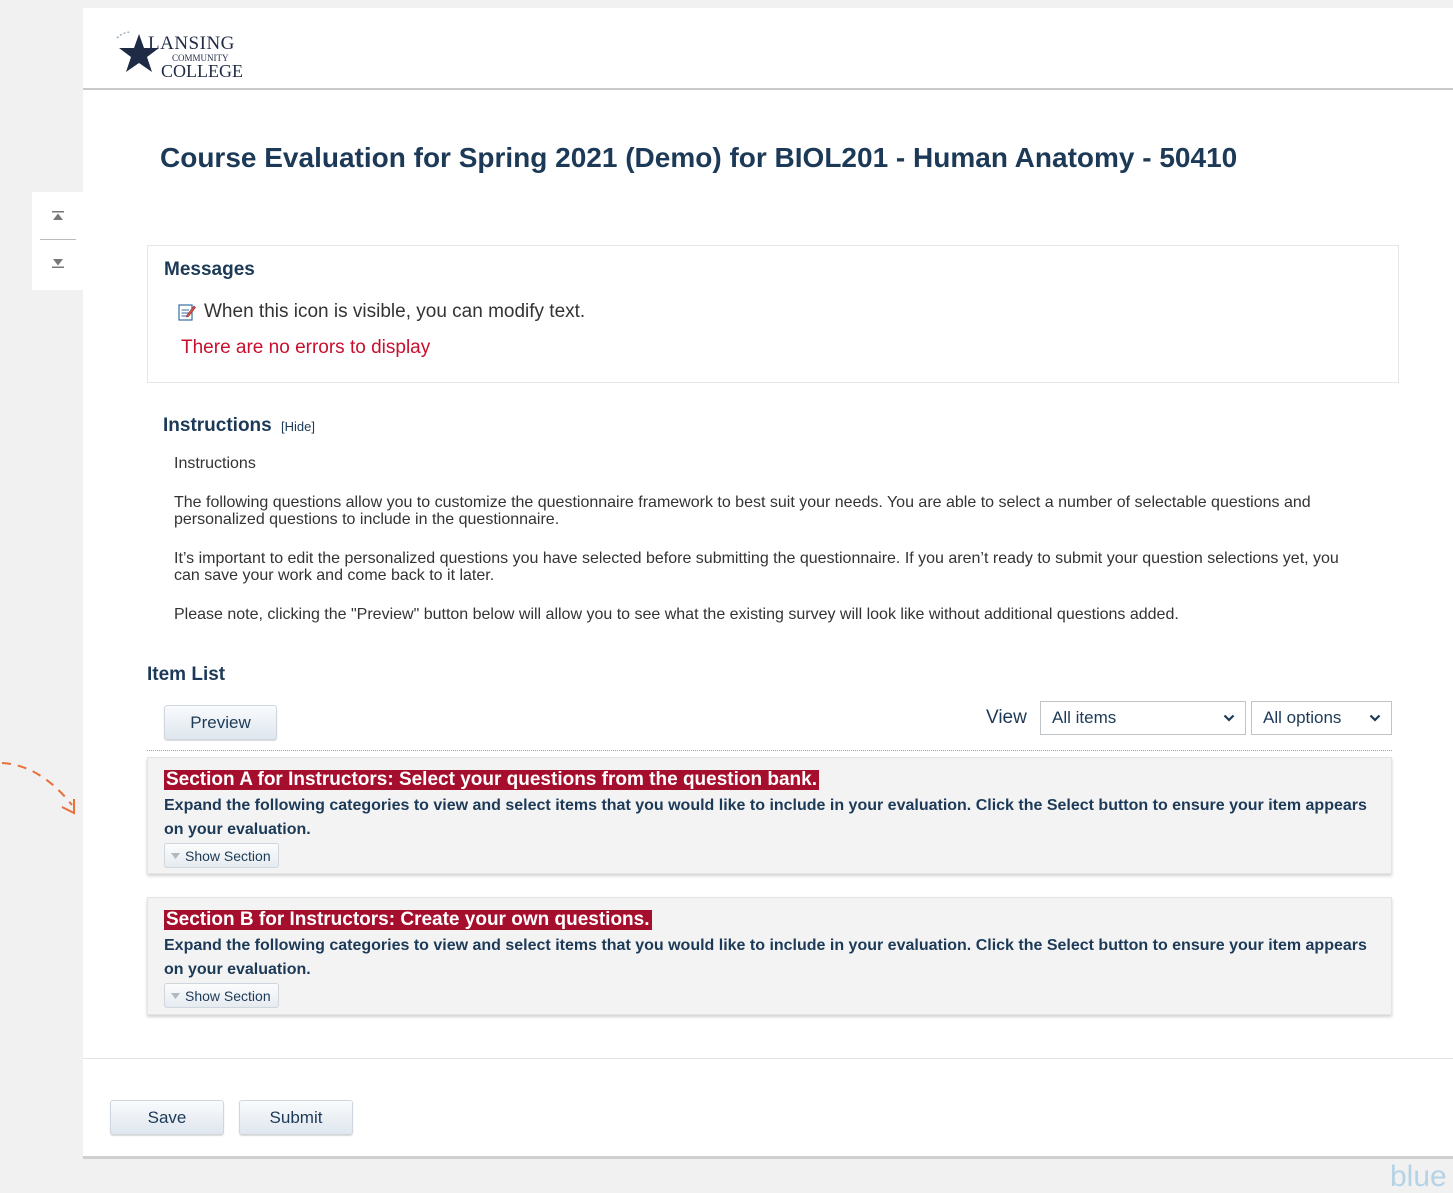 This screenshot has height=1193, width=1453. I want to click on view-options-select: All options, so click(1321, 718).